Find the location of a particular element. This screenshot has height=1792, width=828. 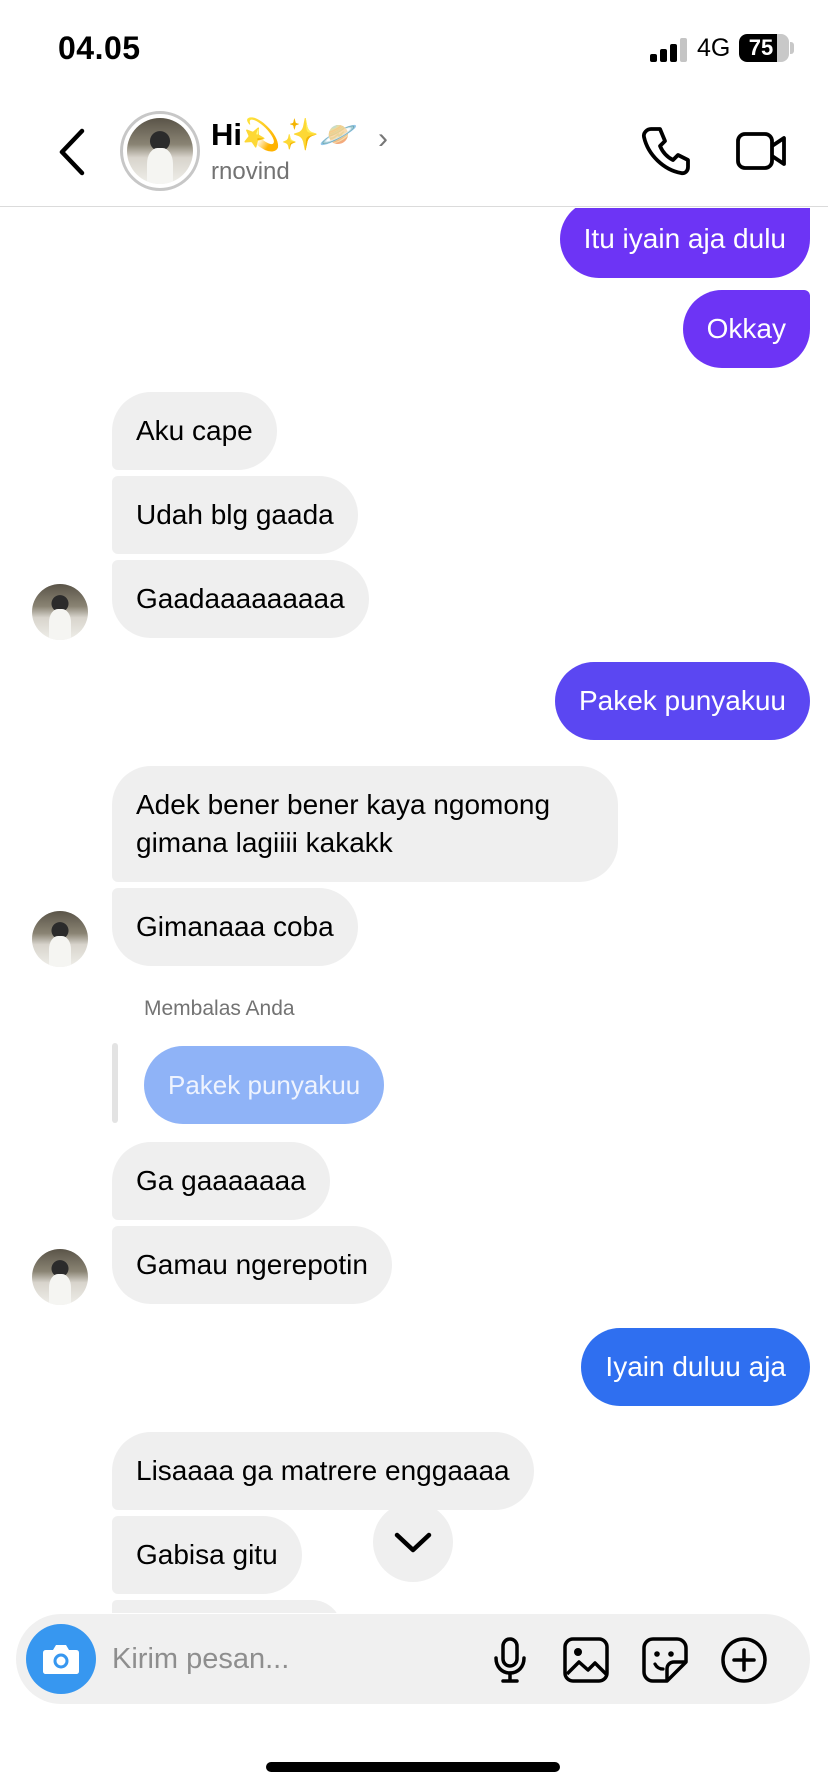

home-indicator is located at coordinates (413, 1767).